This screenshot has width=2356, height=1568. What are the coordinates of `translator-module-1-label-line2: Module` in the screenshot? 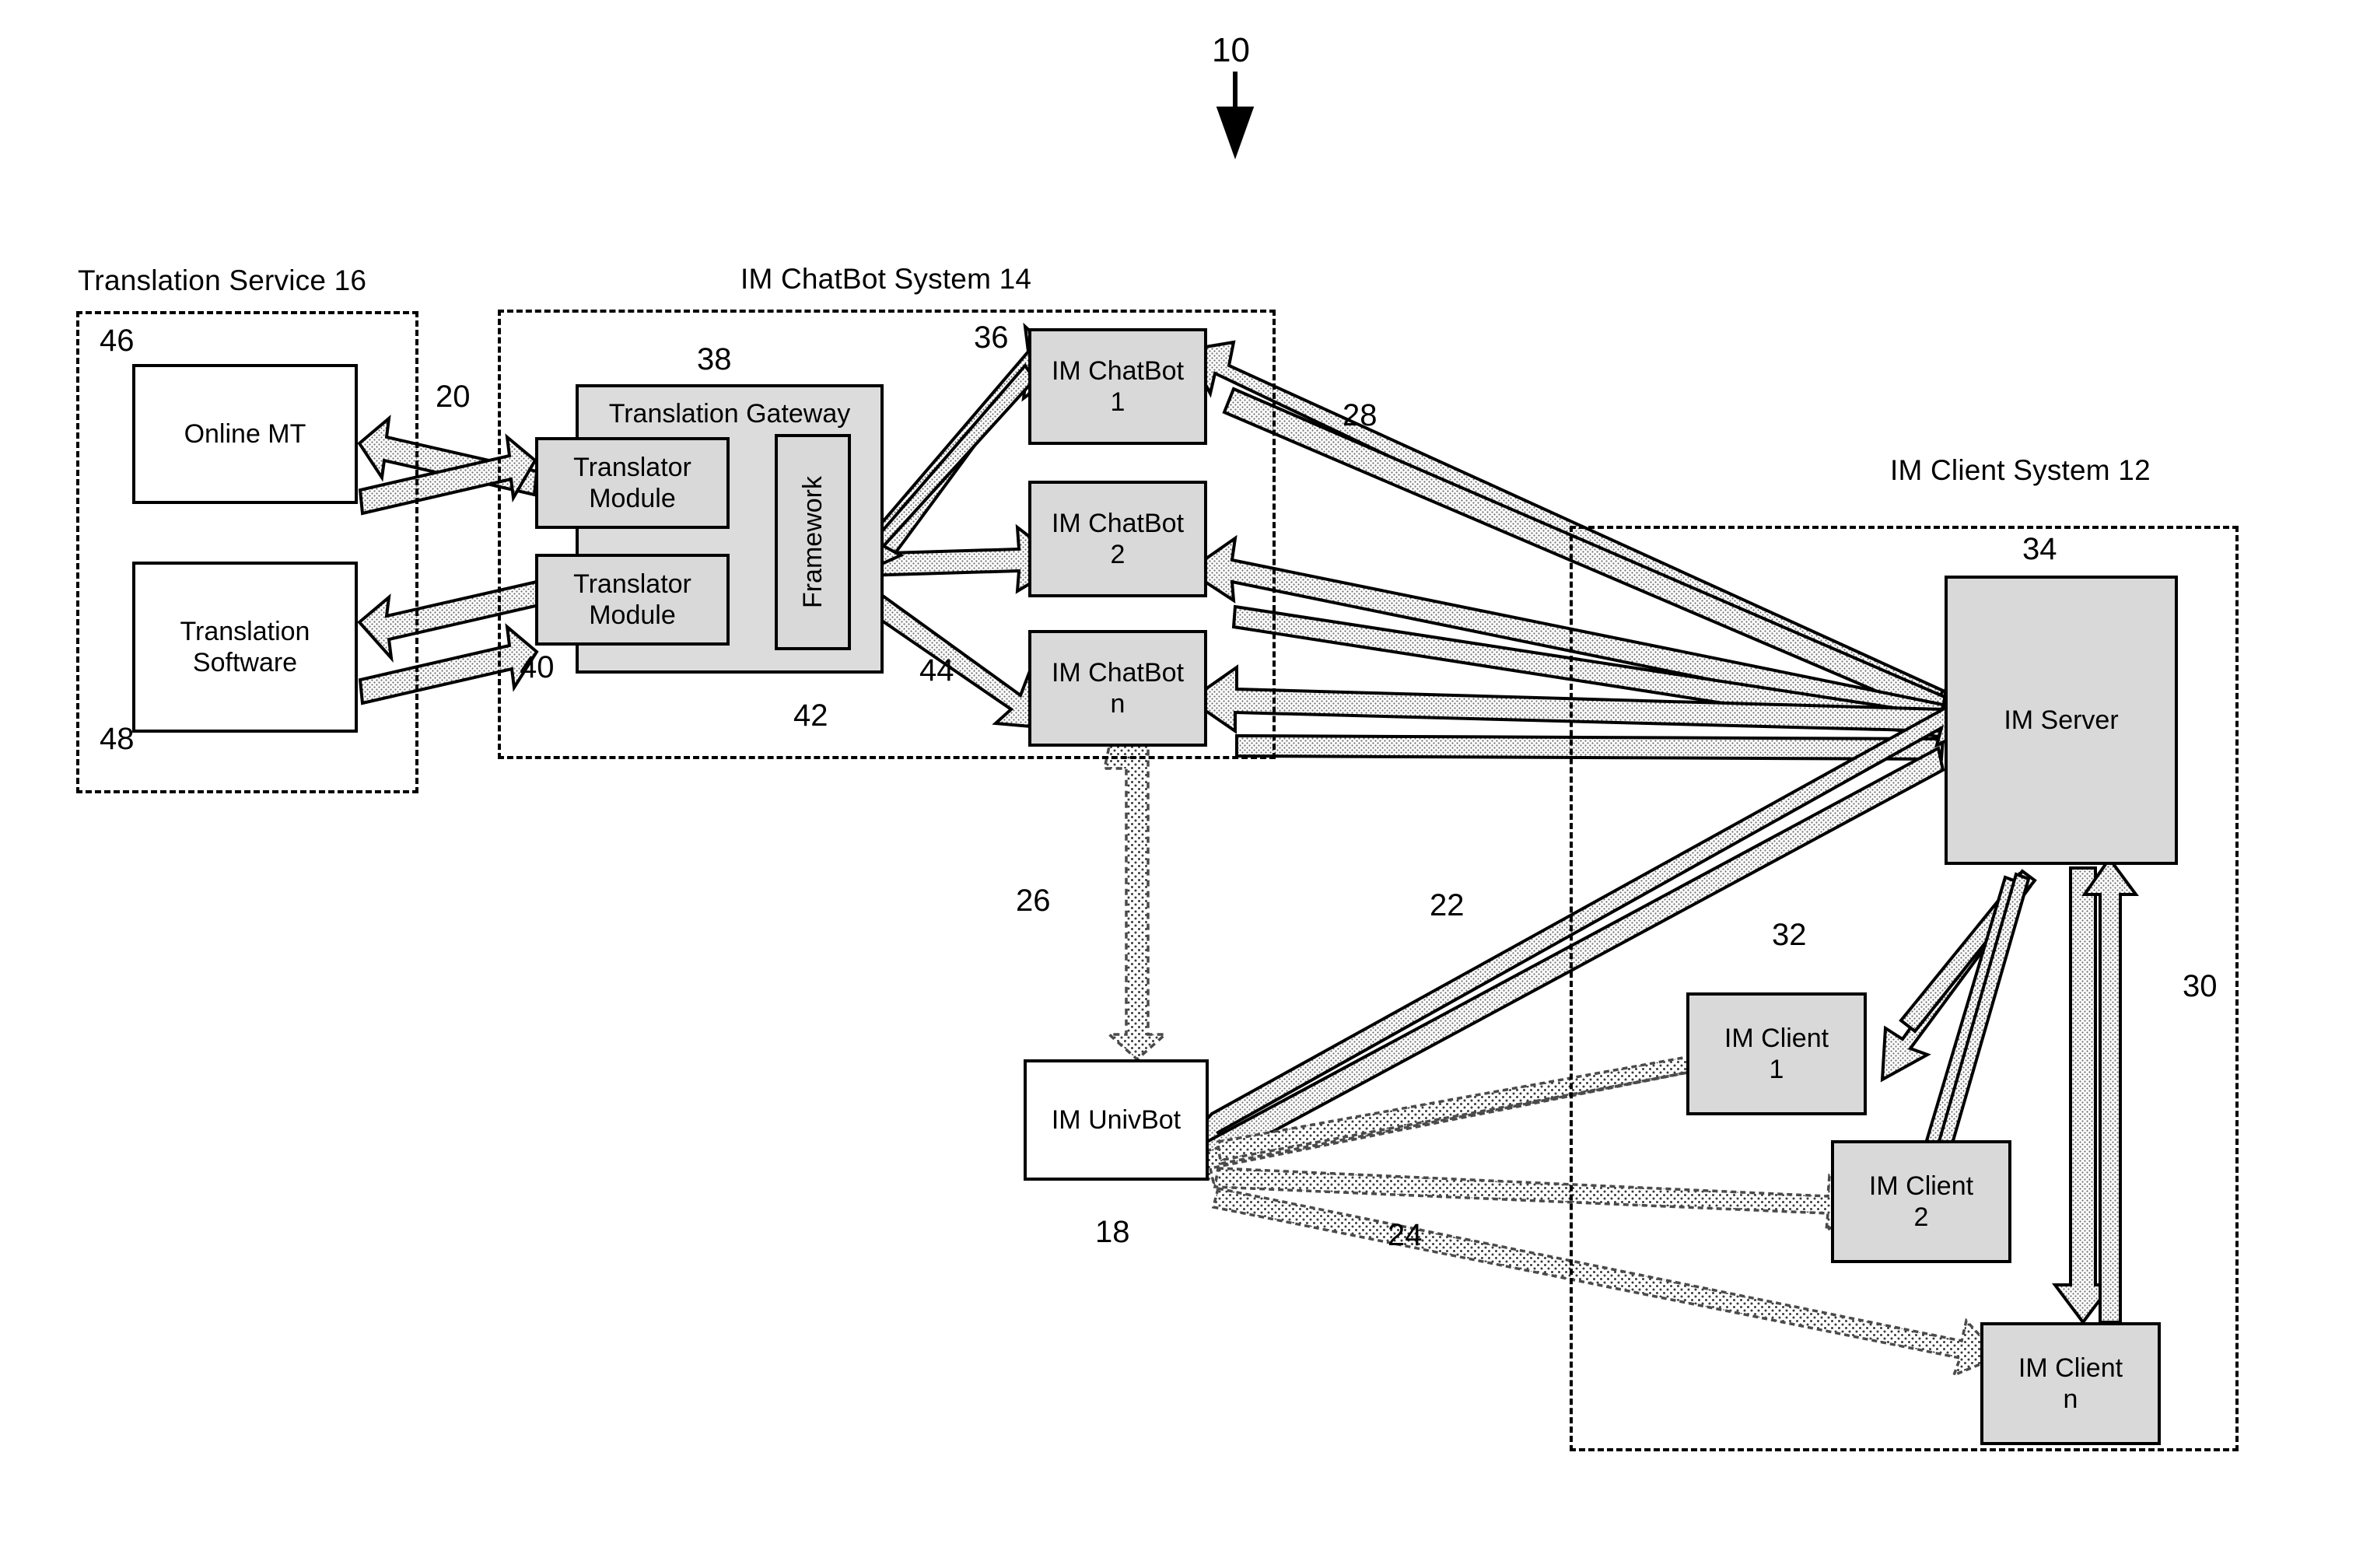 It's located at (632, 498).